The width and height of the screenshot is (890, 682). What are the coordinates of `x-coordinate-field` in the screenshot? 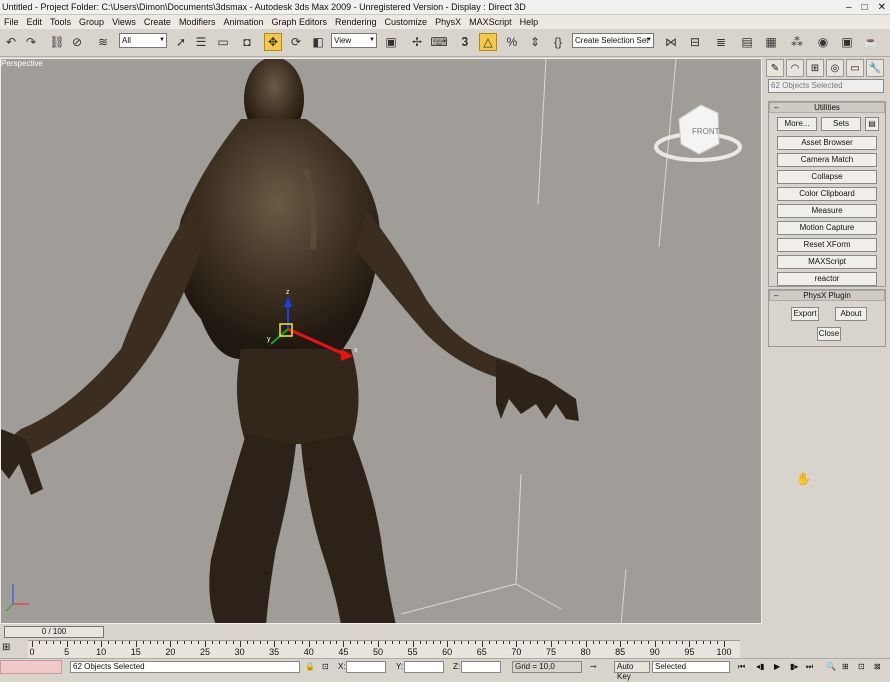 It's located at (366, 667).